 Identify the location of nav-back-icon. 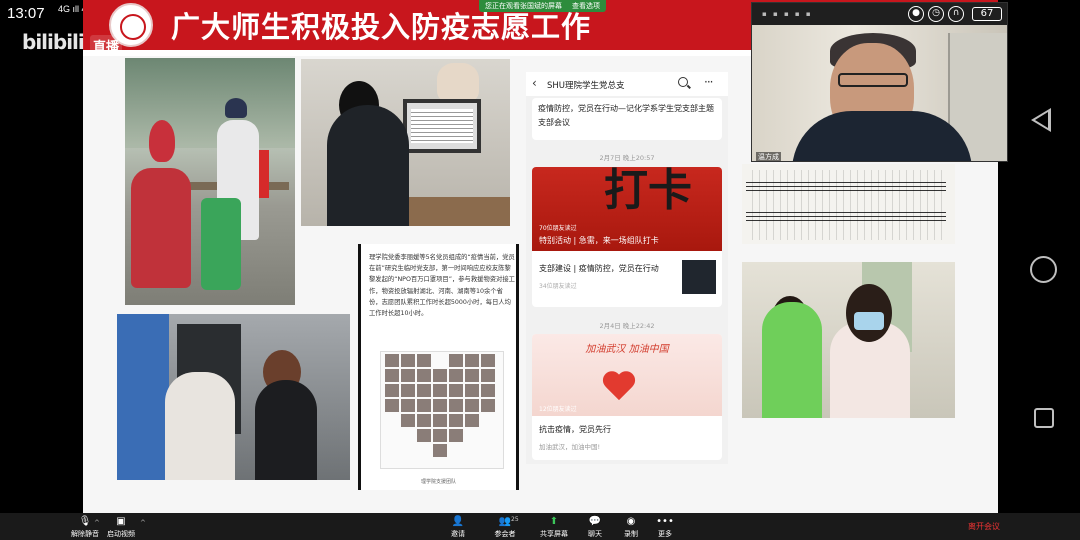
(1041, 120).